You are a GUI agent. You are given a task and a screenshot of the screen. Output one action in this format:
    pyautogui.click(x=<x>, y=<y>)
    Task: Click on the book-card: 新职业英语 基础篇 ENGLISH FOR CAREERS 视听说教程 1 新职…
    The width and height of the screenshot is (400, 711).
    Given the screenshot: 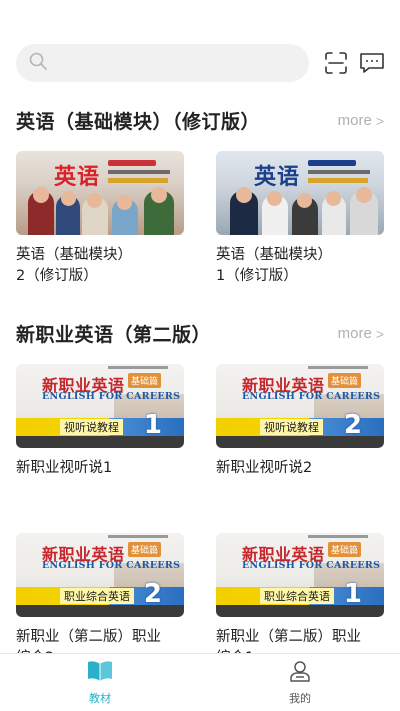 What is the action you would take?
    pyautogui.click(x=100, y=421)
    